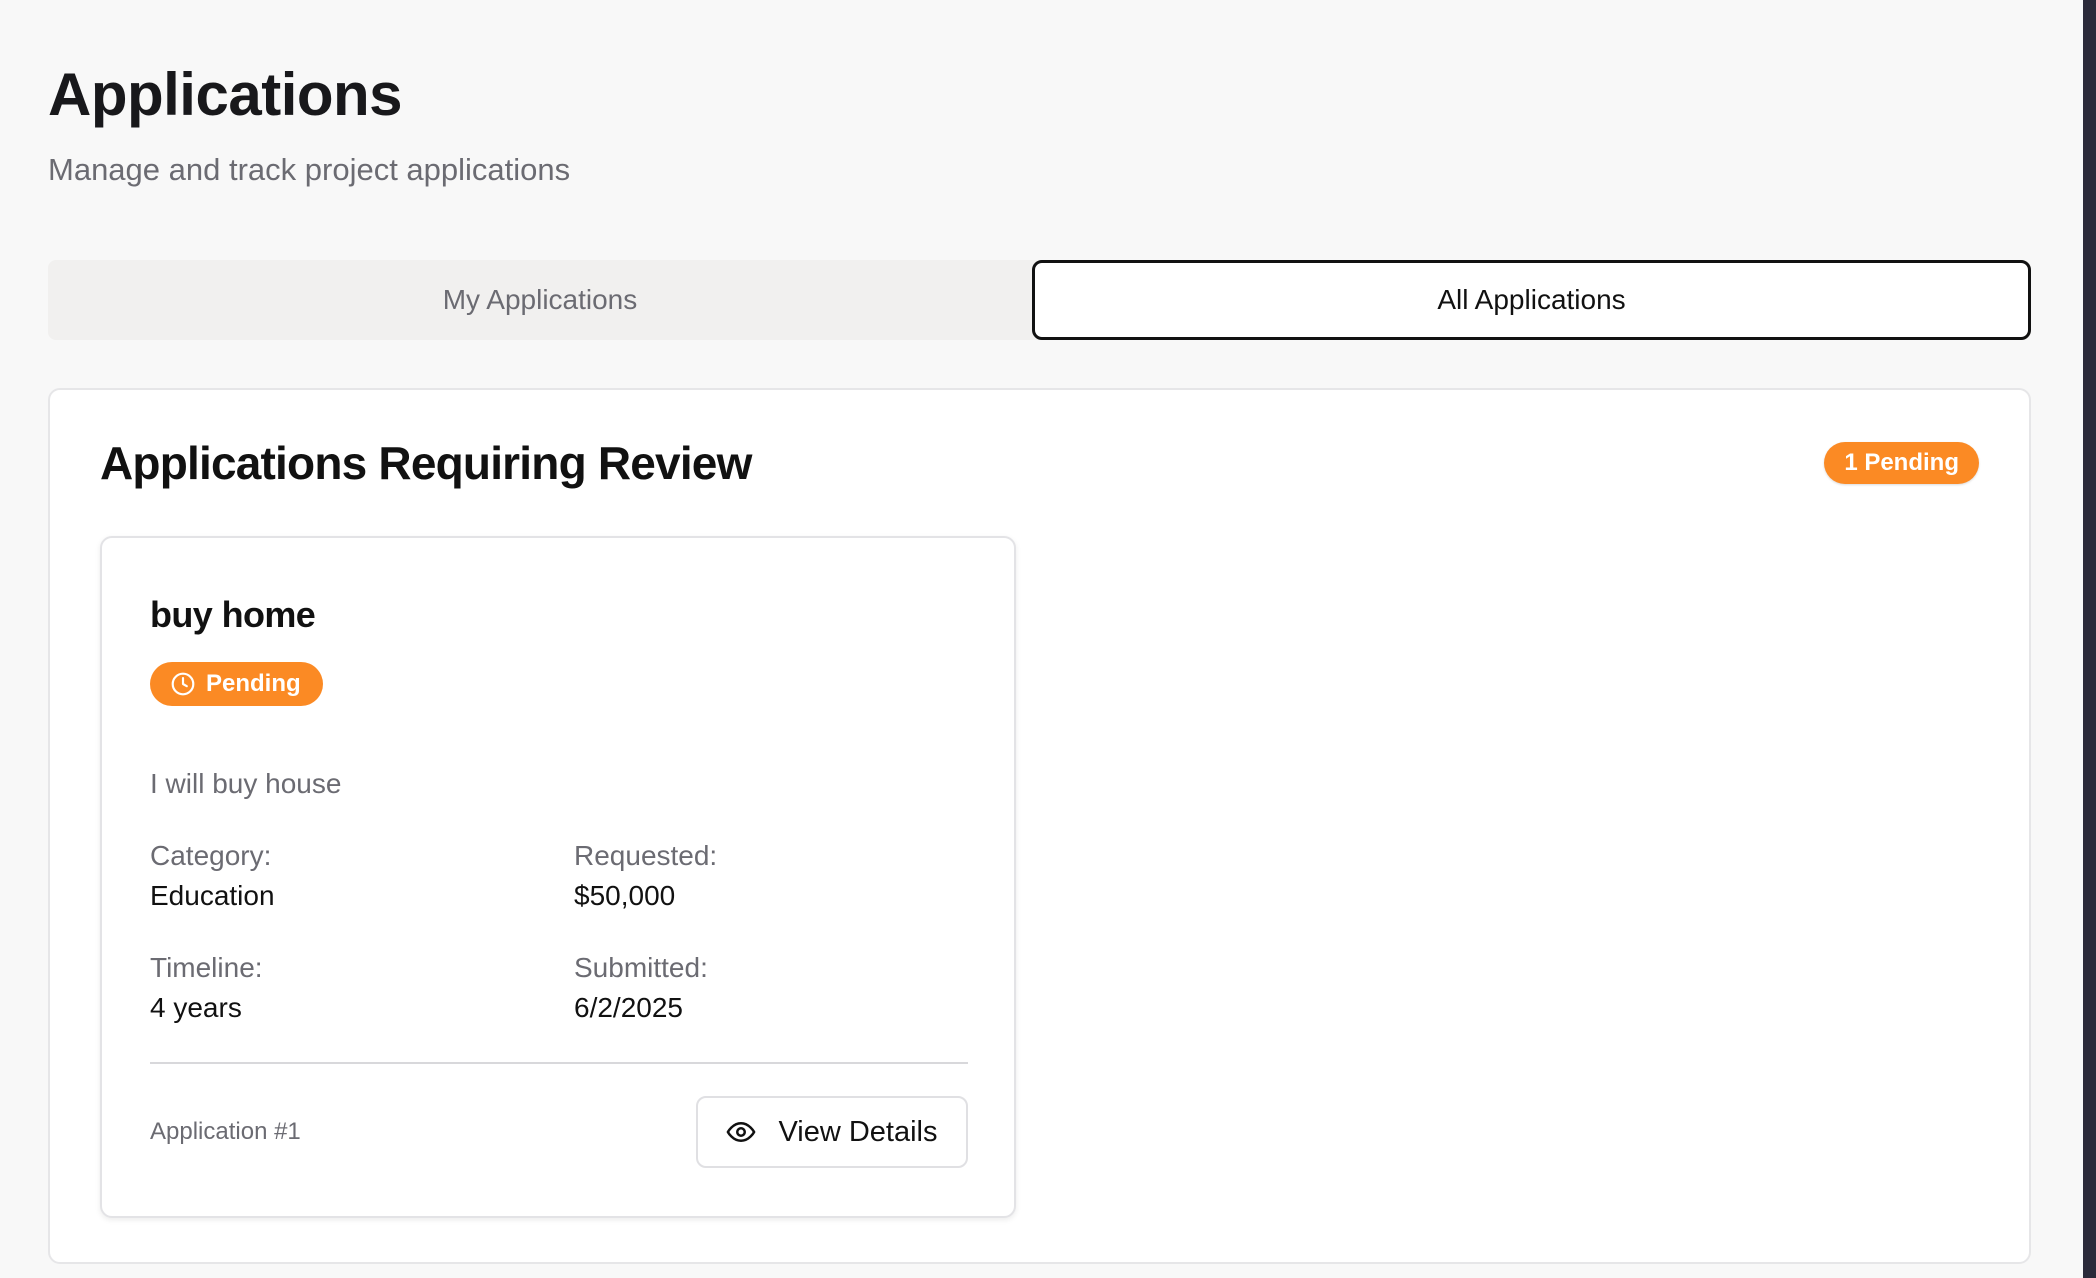 Image resolution: width=2096 pixels, height=1278 pixels. What do you see at coordinates (559, 1063) in the screenshot?
I see `card-divider` at bounding box center [559, 1063].